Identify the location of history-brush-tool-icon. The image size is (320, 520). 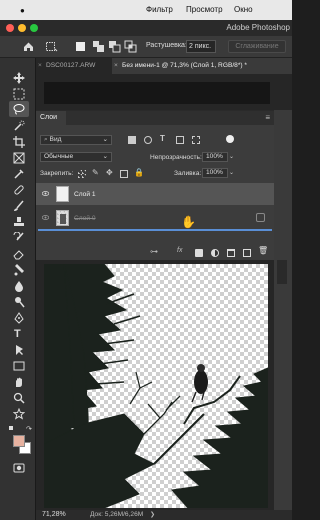
(19, 238).